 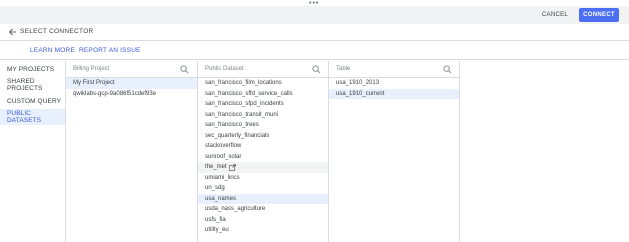 I want to click on public-dataset-item: un_sdg, so click(x=263, y=188).